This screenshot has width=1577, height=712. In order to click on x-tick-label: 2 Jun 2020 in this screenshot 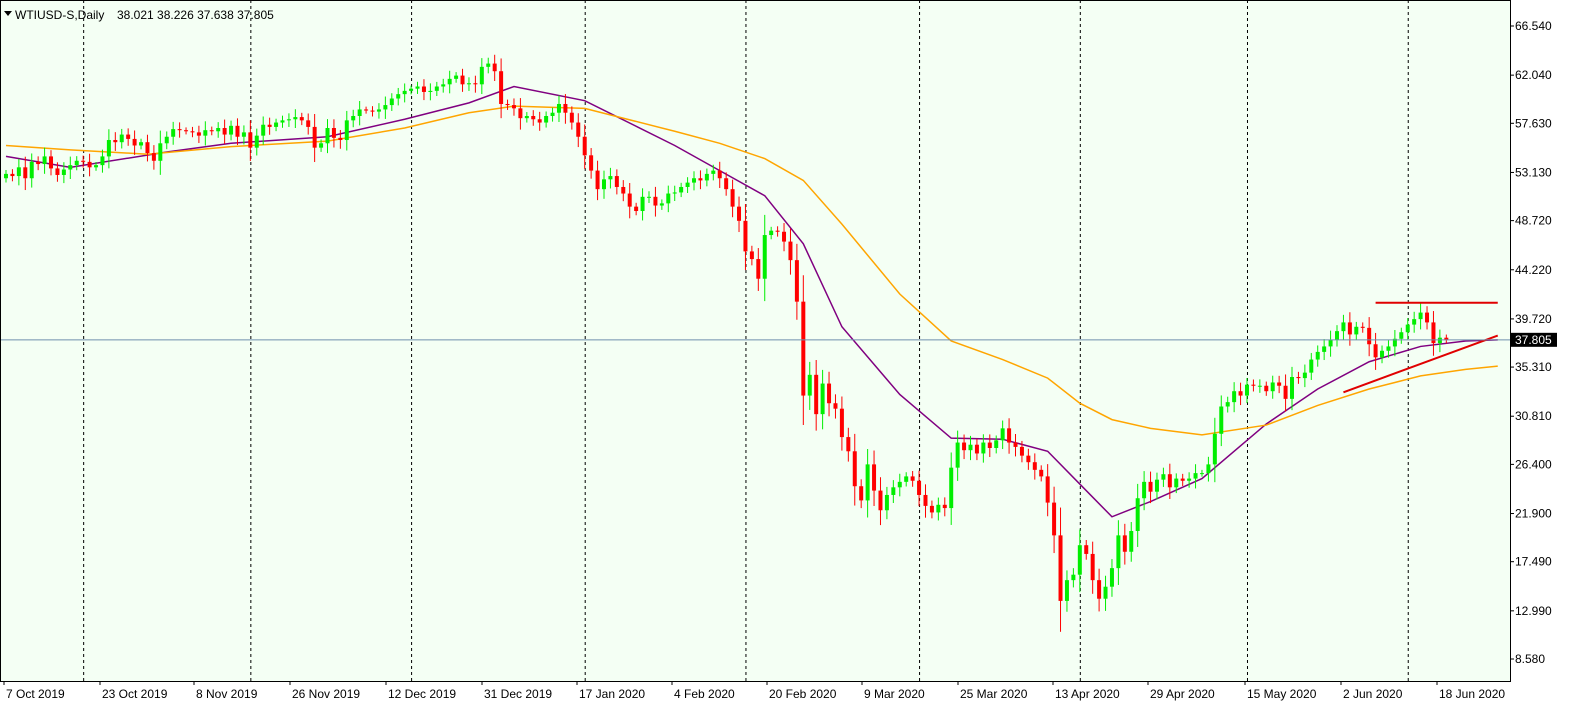, I will do `click(1373, 694)`.